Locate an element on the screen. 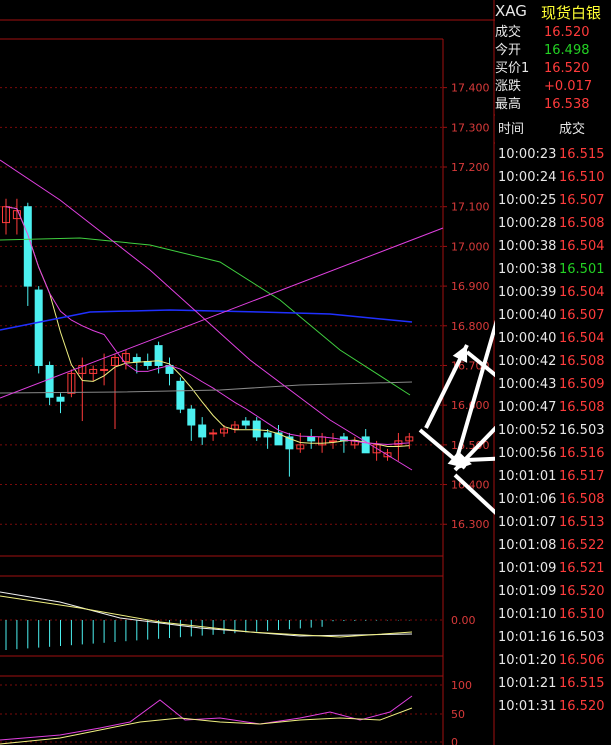 The image size is (611, 745). tick-price: 16.515 is located at coordinates (582, 154).